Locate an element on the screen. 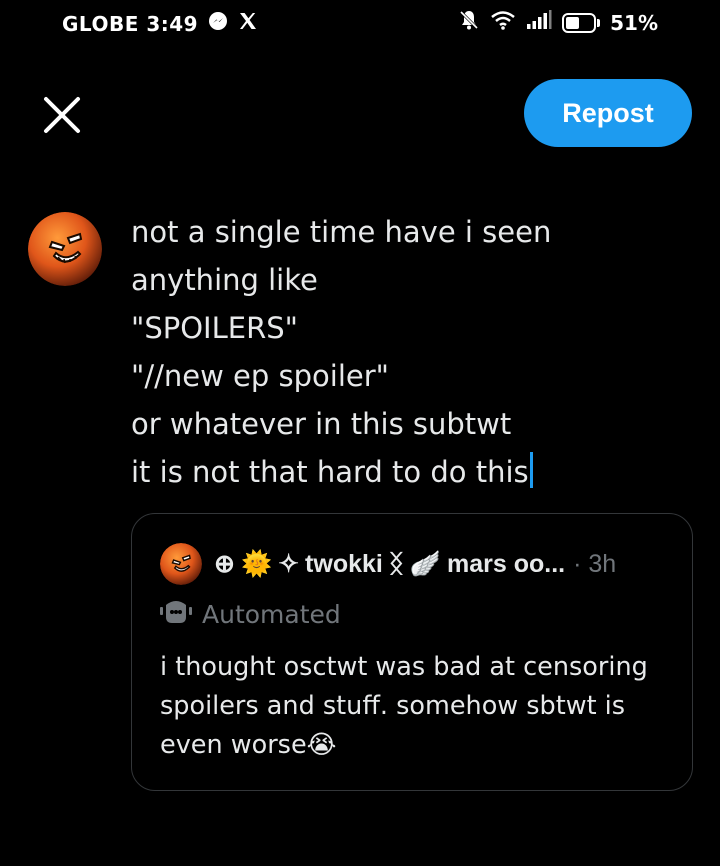  quoted-meta: · 3h is located at coordinates (594, 564).